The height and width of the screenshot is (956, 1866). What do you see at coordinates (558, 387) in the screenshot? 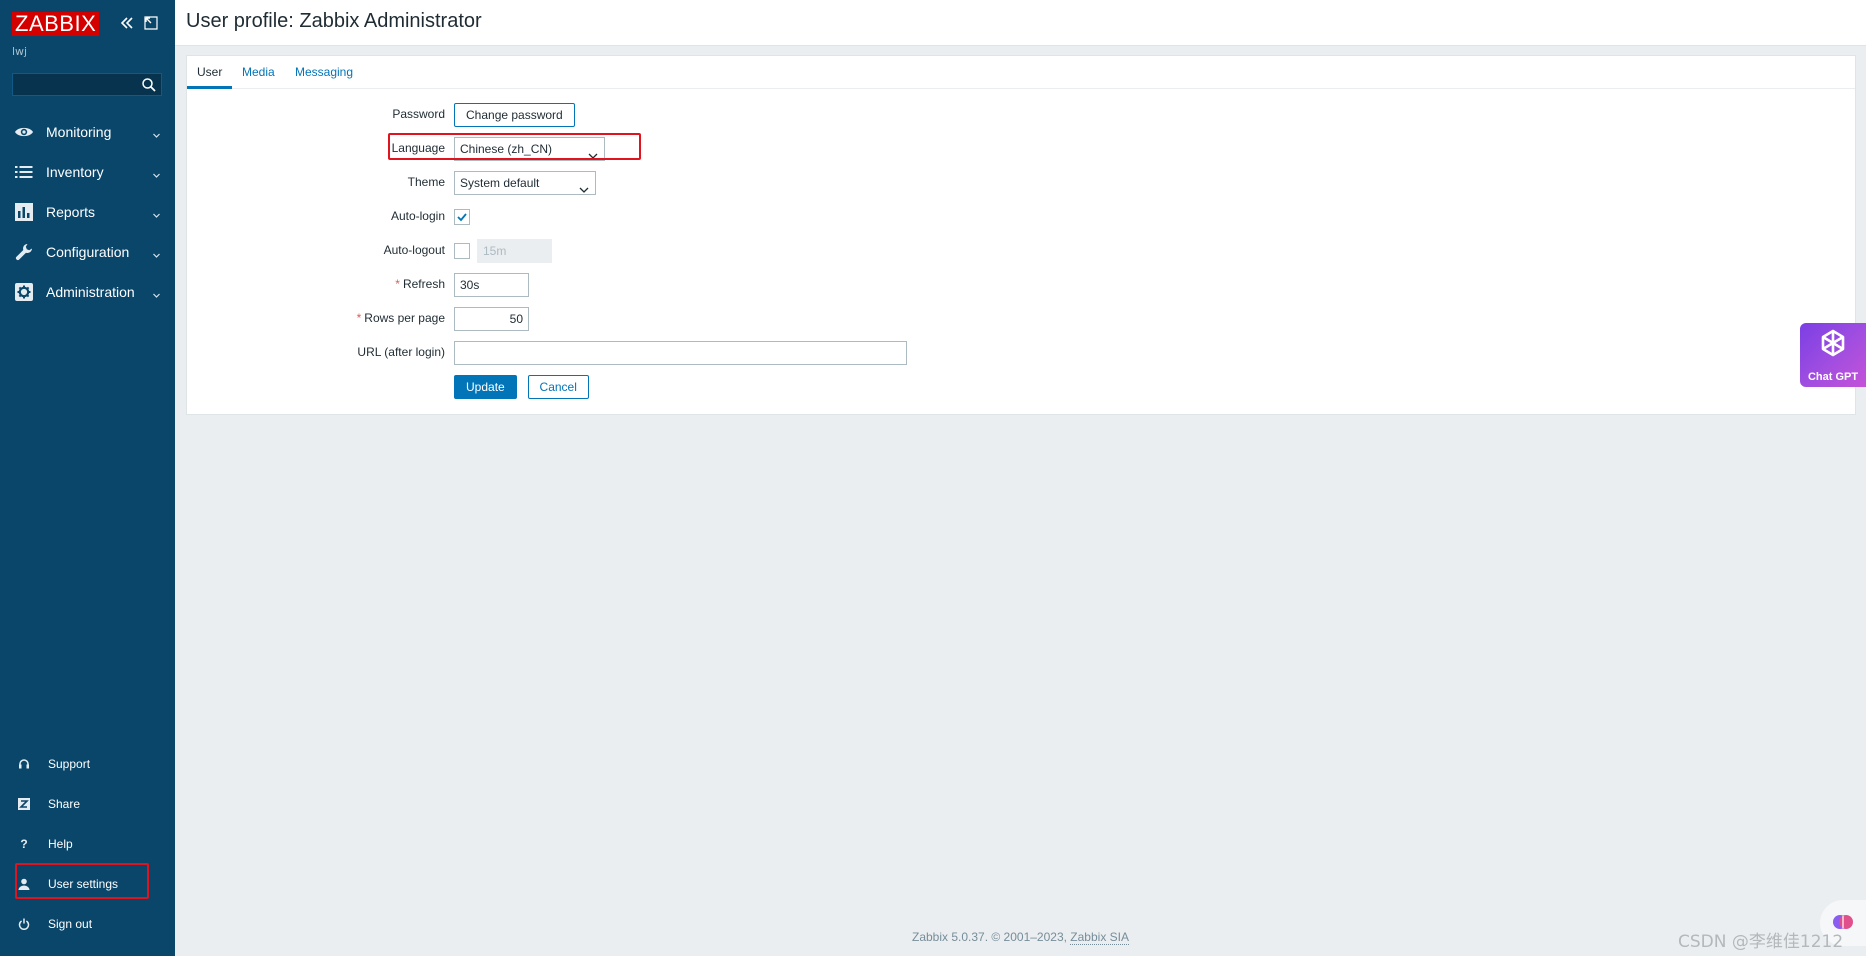
I see `cancel-button: Cancel` at bounding box center [558, 387].